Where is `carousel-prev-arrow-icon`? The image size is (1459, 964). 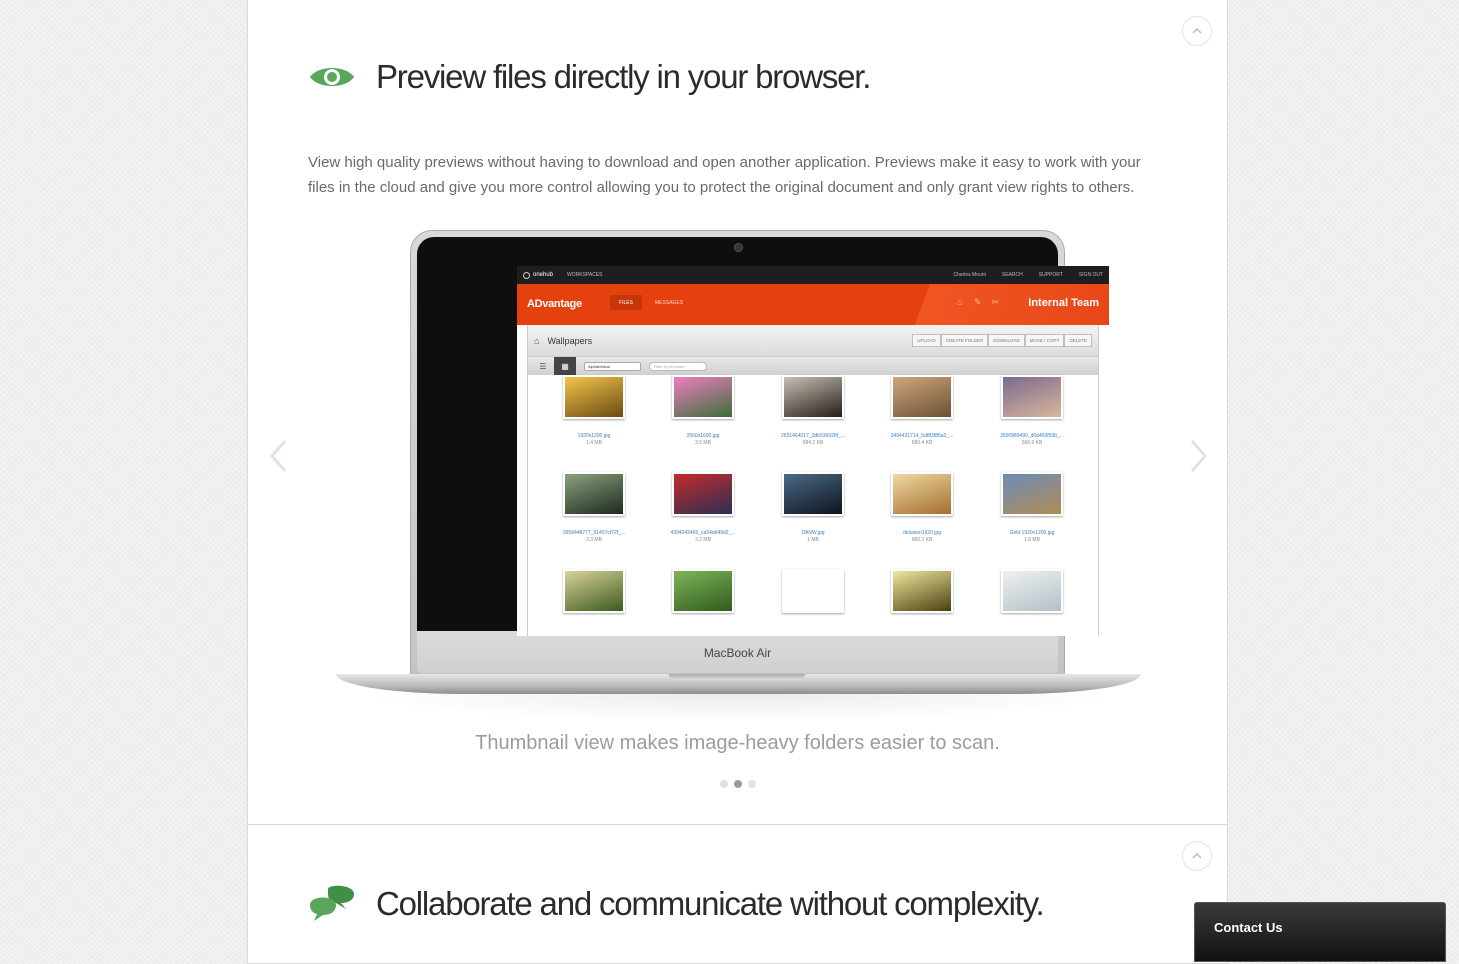
carousel-prev-arrow-icon is located at coordinates (278, 456).